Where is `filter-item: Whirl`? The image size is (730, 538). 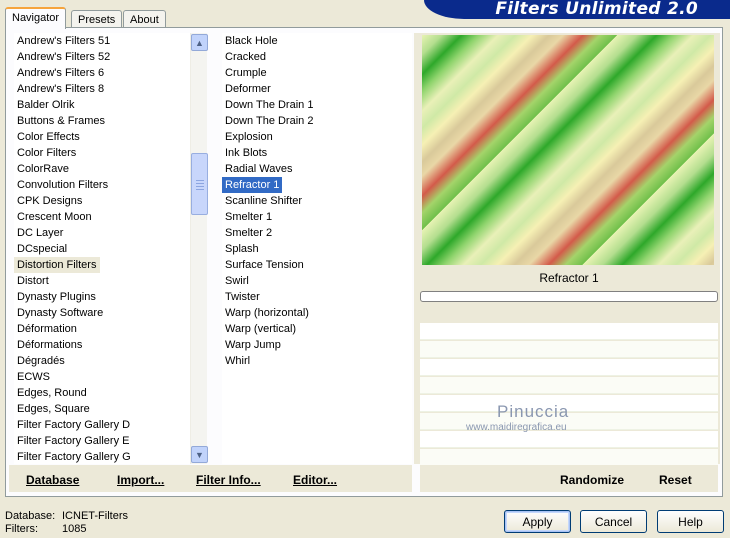 filter-item: Whirl is located at coordinates (236, 361).